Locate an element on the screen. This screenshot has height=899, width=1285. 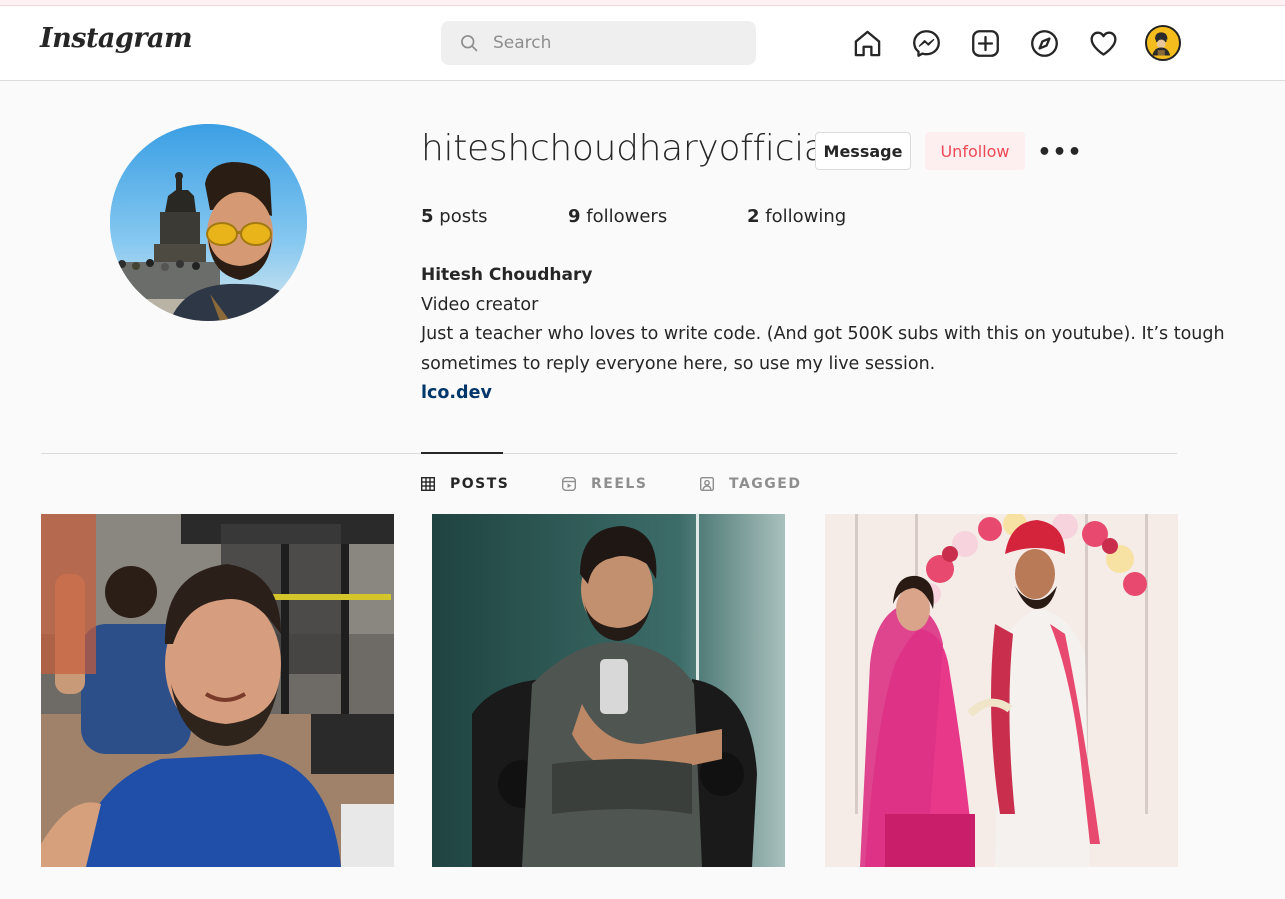
messenger-icon is located at coordinates (926, 43).